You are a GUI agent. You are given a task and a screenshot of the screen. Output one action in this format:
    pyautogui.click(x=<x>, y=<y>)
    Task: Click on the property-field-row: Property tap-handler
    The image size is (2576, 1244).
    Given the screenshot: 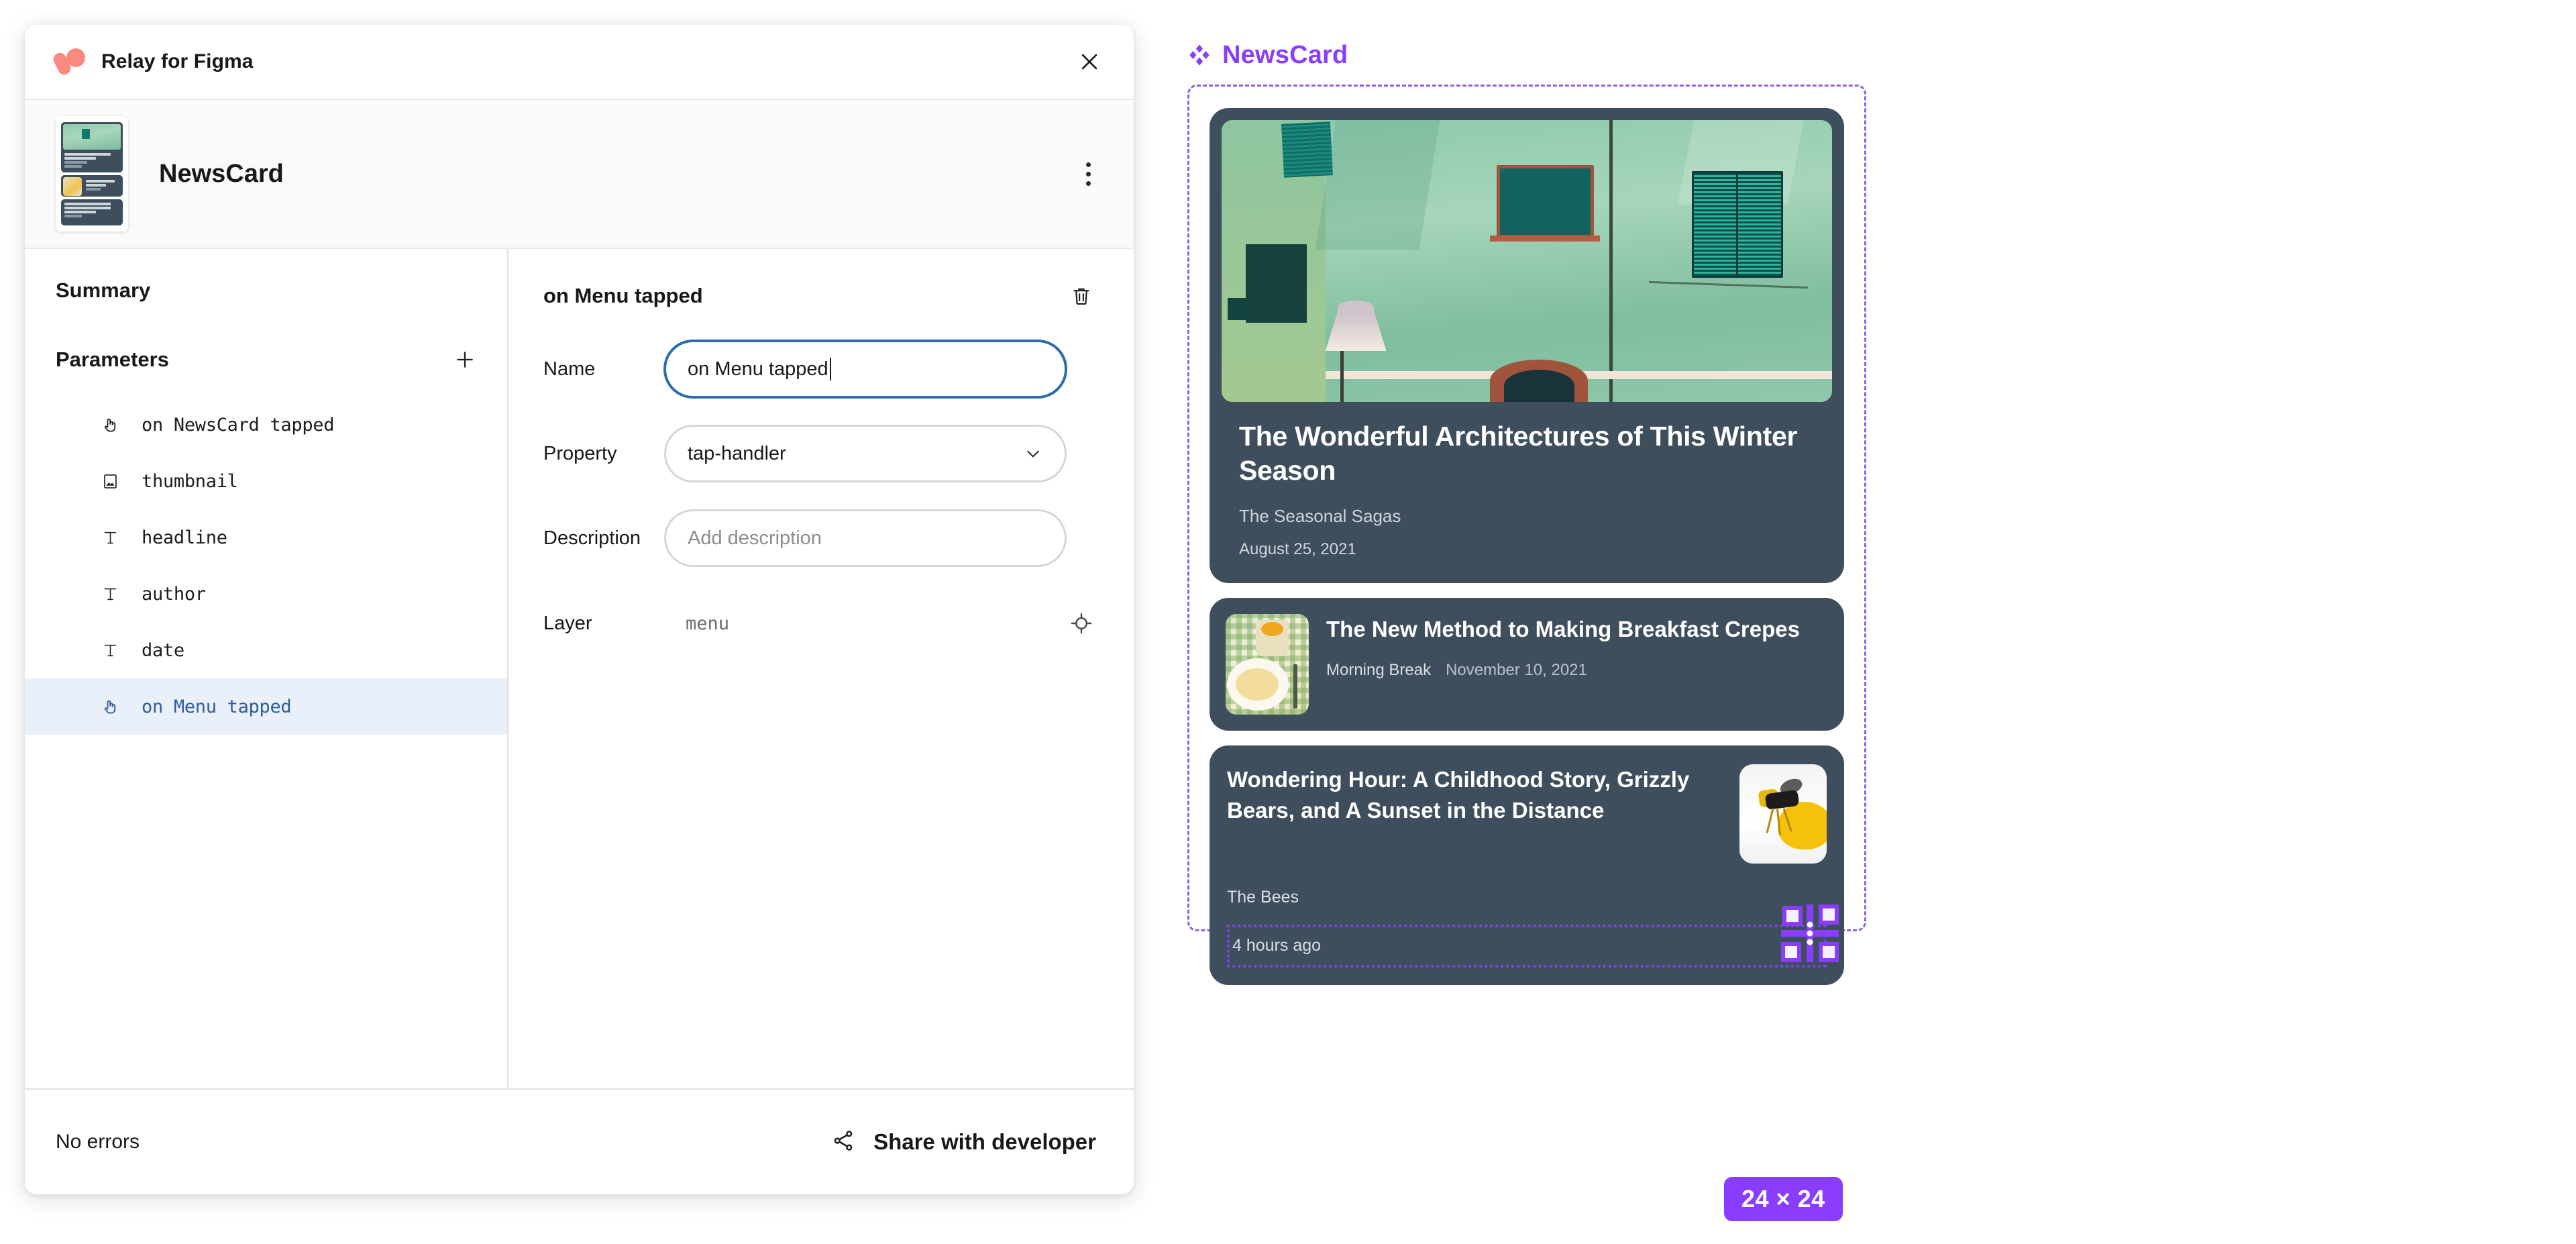 What is the action you would take?
    pyautogui.click(x=821, y=453)
    